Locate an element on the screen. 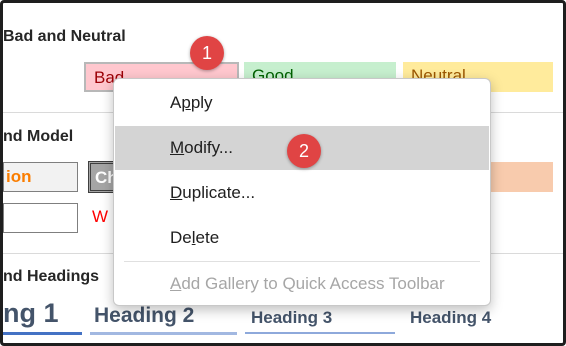 This screenshot has height=346, width=566. section-title-data-model: nd Model is located at coordinates (38, 136).